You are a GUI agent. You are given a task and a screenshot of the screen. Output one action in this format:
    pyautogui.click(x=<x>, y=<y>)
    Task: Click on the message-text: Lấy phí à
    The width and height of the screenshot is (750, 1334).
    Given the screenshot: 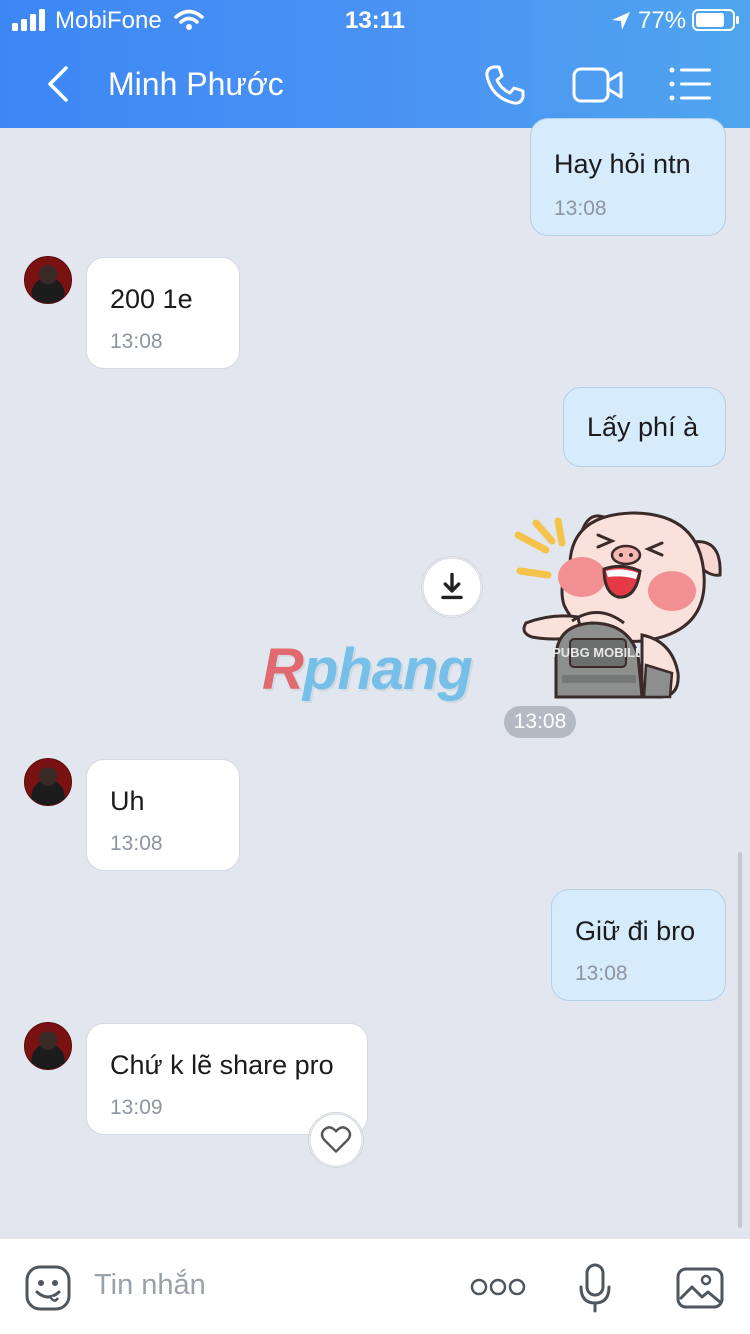 What is the action you would take?
    pyautogui.click(x=643, y=427)
    